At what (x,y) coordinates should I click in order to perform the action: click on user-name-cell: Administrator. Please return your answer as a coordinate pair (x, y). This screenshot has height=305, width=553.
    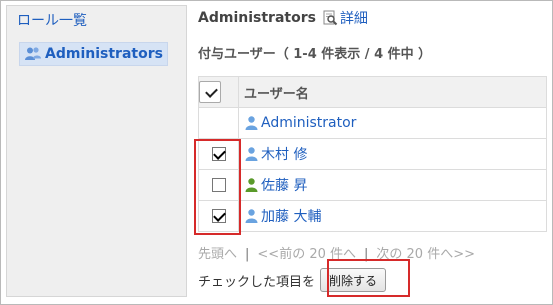
    Looking at the image, I should click on (392, 123).